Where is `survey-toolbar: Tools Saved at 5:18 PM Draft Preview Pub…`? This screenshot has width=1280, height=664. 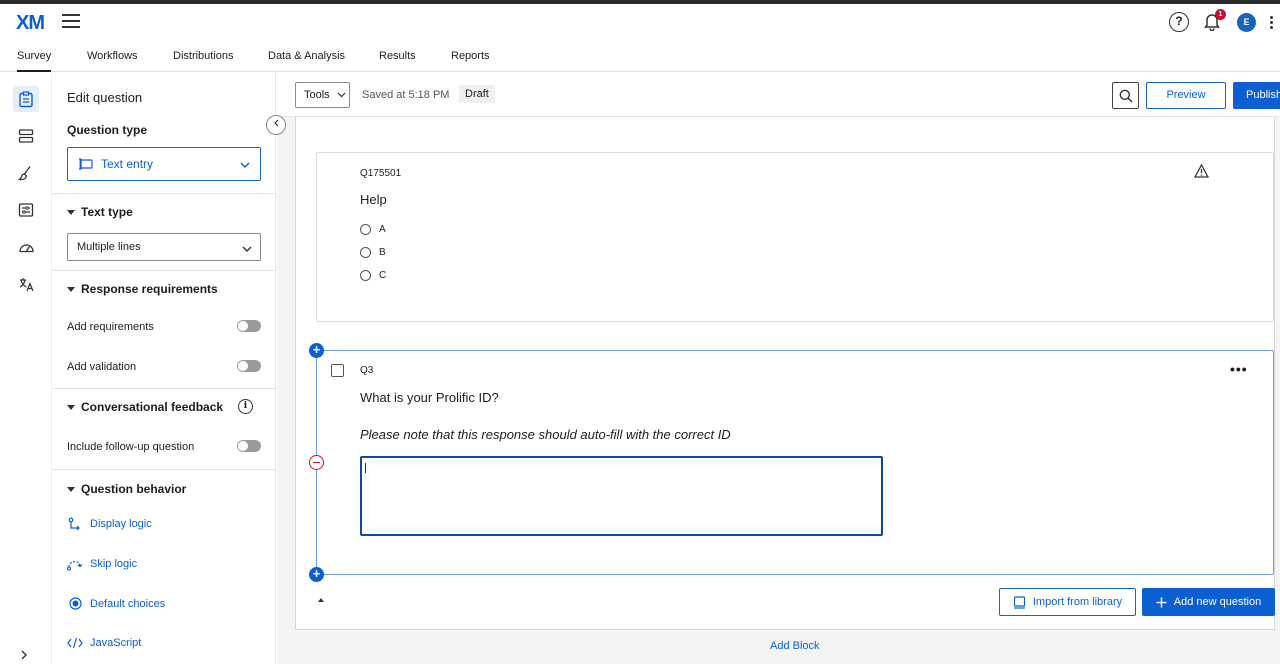
survey-toolbar: Tools Saved at 5:18 PM Draft Preview Pub… is located at coordinates (778, 95).